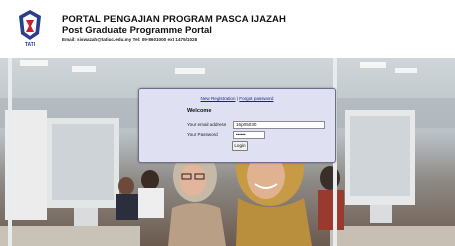 The height and width of the screenshot is (246, 455). I want to click on logo-text: TATI, so click(30, 45).